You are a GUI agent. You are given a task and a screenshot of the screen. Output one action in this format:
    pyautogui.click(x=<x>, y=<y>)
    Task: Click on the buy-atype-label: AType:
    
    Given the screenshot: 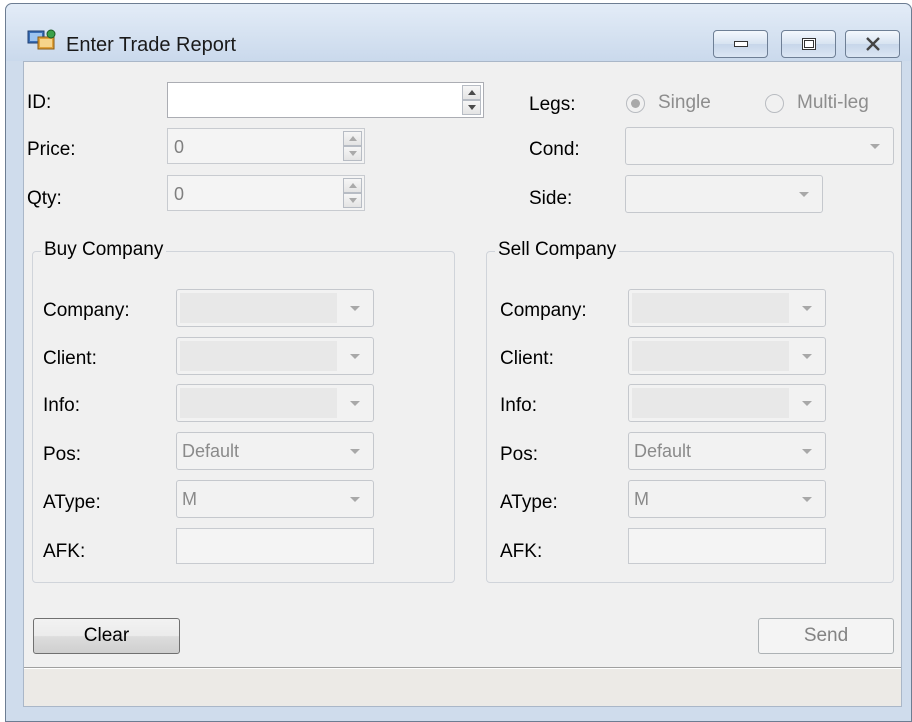 What is the action you would take?
    pyautogui.click(x=72, y=502)
    